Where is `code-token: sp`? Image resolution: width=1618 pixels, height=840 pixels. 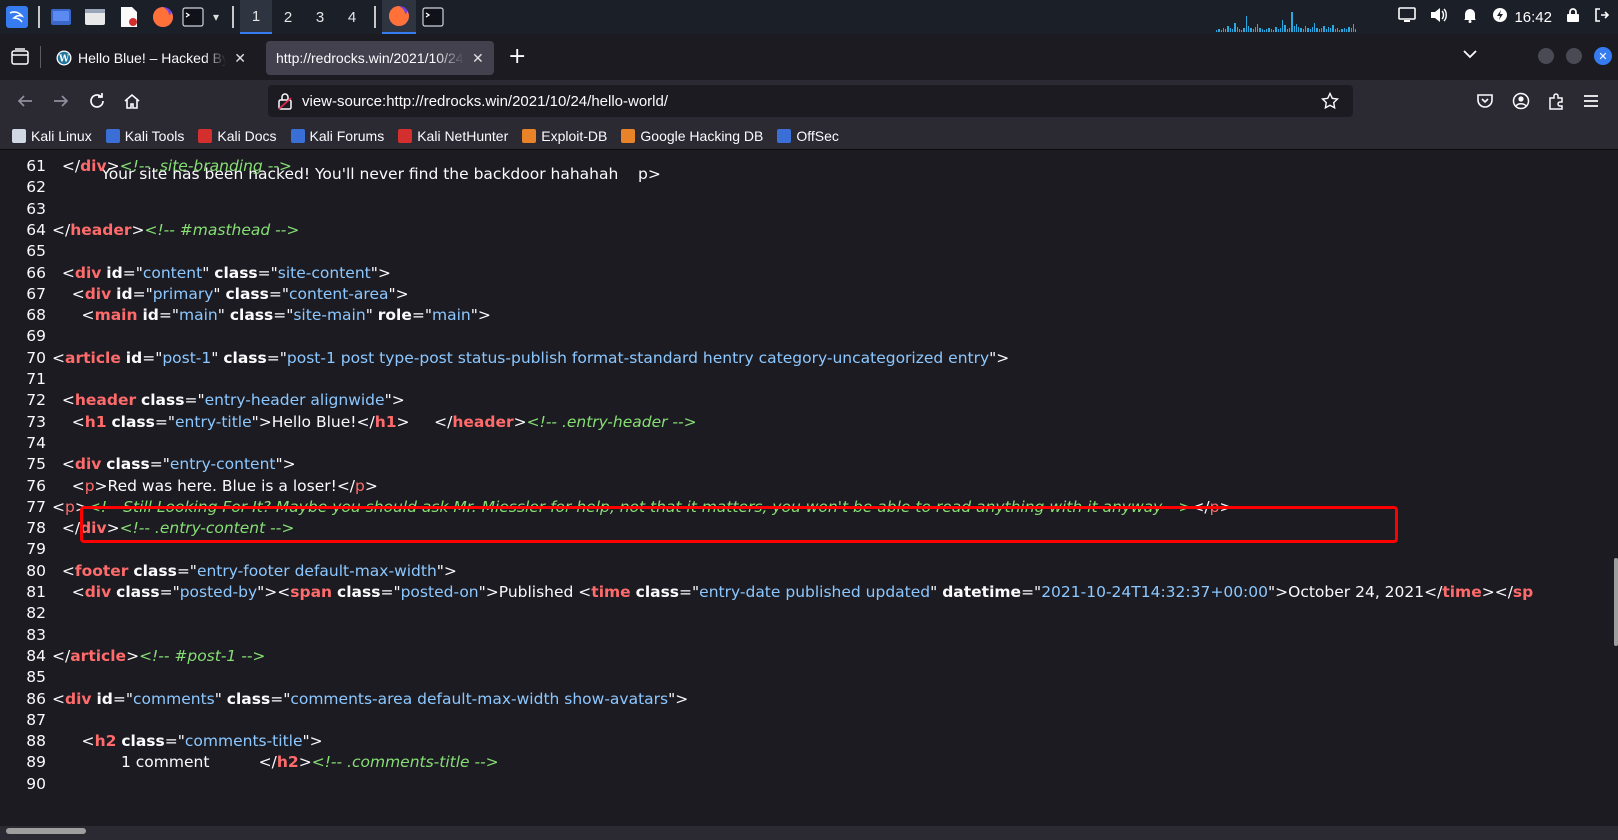
code-token: sp is located at coordinates (1523, 592).